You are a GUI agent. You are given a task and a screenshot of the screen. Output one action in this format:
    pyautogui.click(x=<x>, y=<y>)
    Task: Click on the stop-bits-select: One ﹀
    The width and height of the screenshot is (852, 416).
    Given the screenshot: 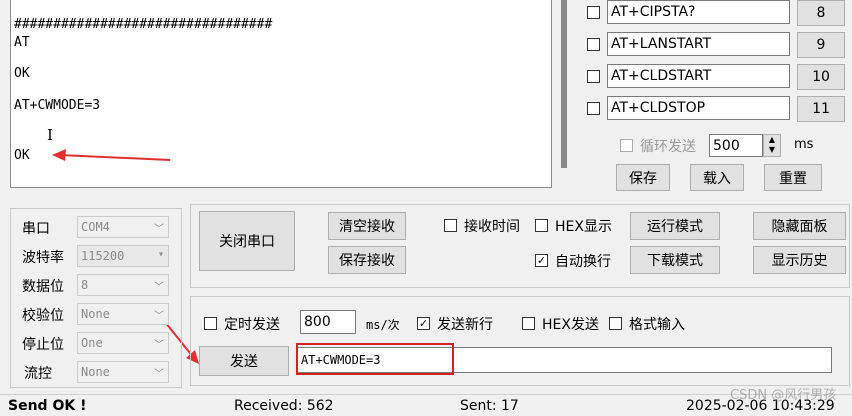 What is the action you would take?
    pyautogui.click(x=123, y=343)
    